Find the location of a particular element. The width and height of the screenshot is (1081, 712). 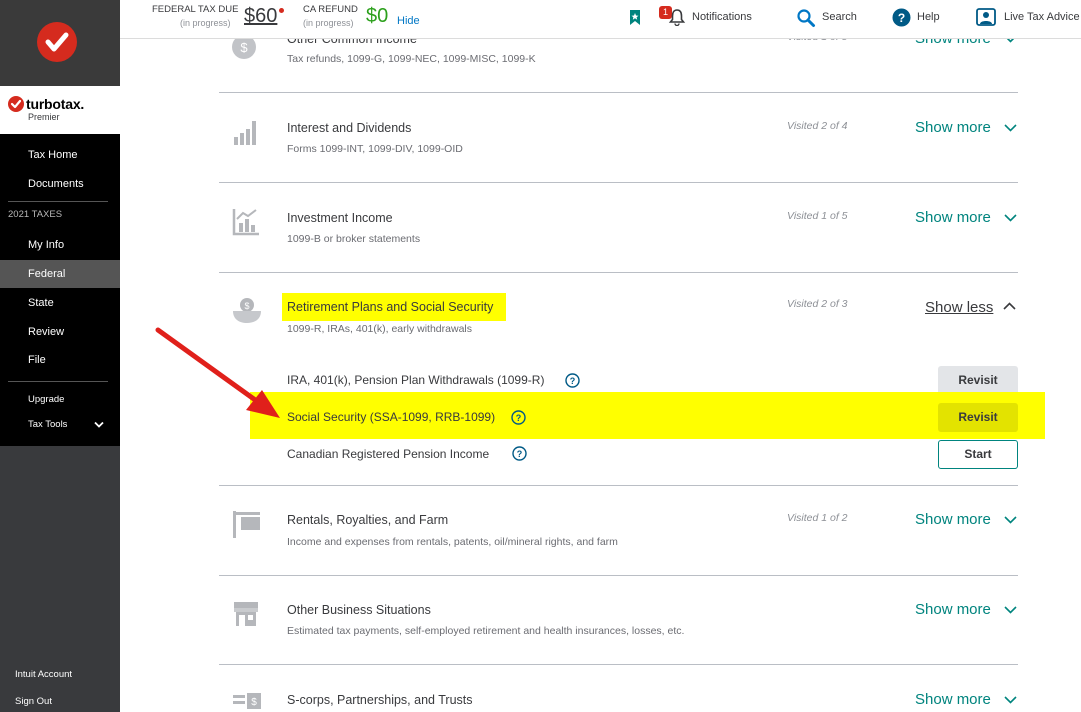

chevron-up-icon is located at coordinates (1009, 306).